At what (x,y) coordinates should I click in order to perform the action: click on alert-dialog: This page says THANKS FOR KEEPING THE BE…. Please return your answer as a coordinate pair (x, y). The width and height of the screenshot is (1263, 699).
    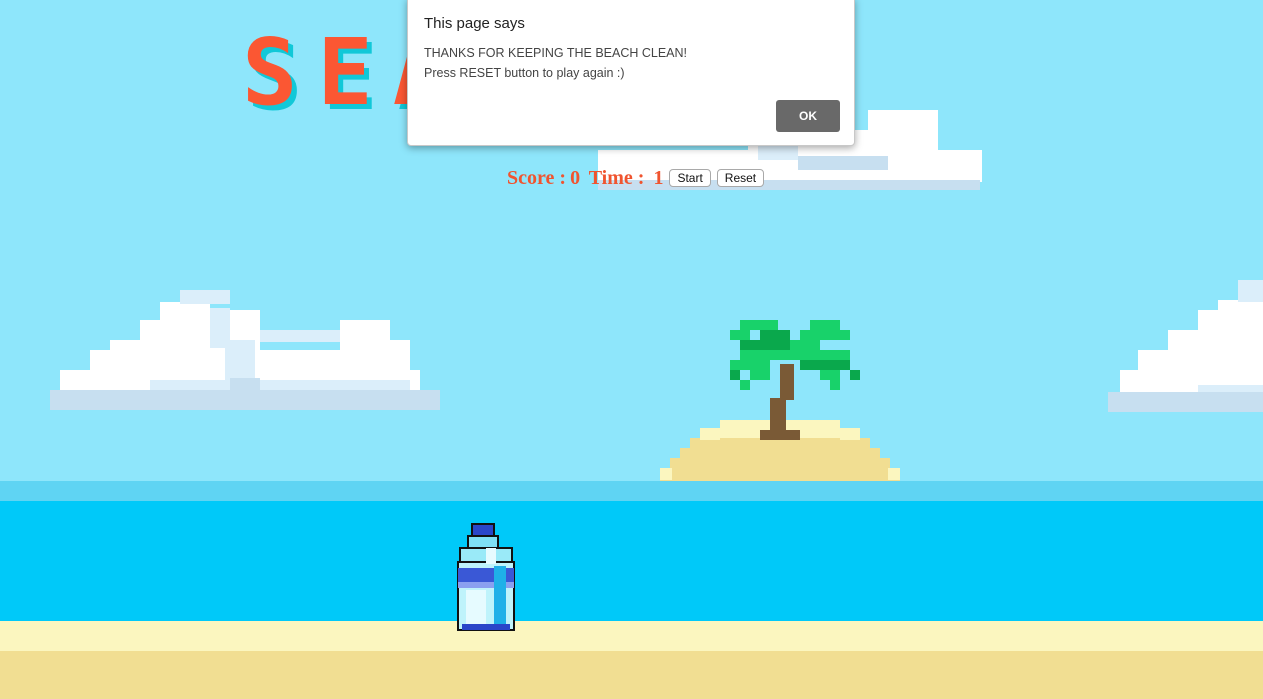
    Looking at the image, I should click on (631, 73).